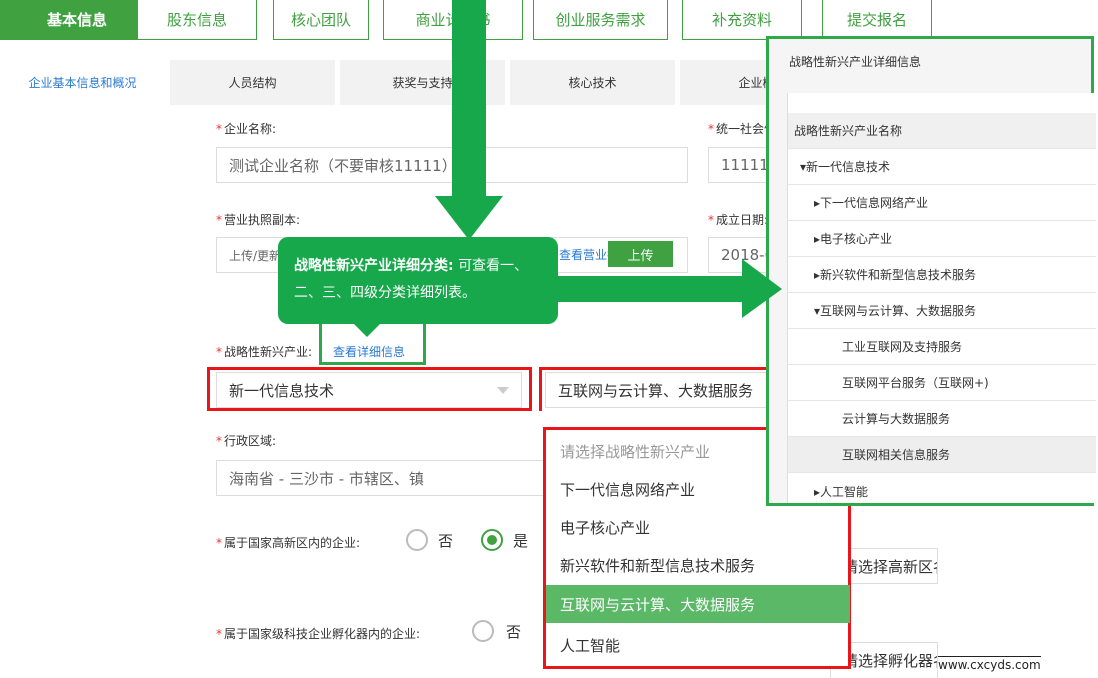 The image size is (1098, 678). What do you see at coordinates (669, 288) in the screenshot?
I see `right-arrow-icon` at bounding box center [669, 288].